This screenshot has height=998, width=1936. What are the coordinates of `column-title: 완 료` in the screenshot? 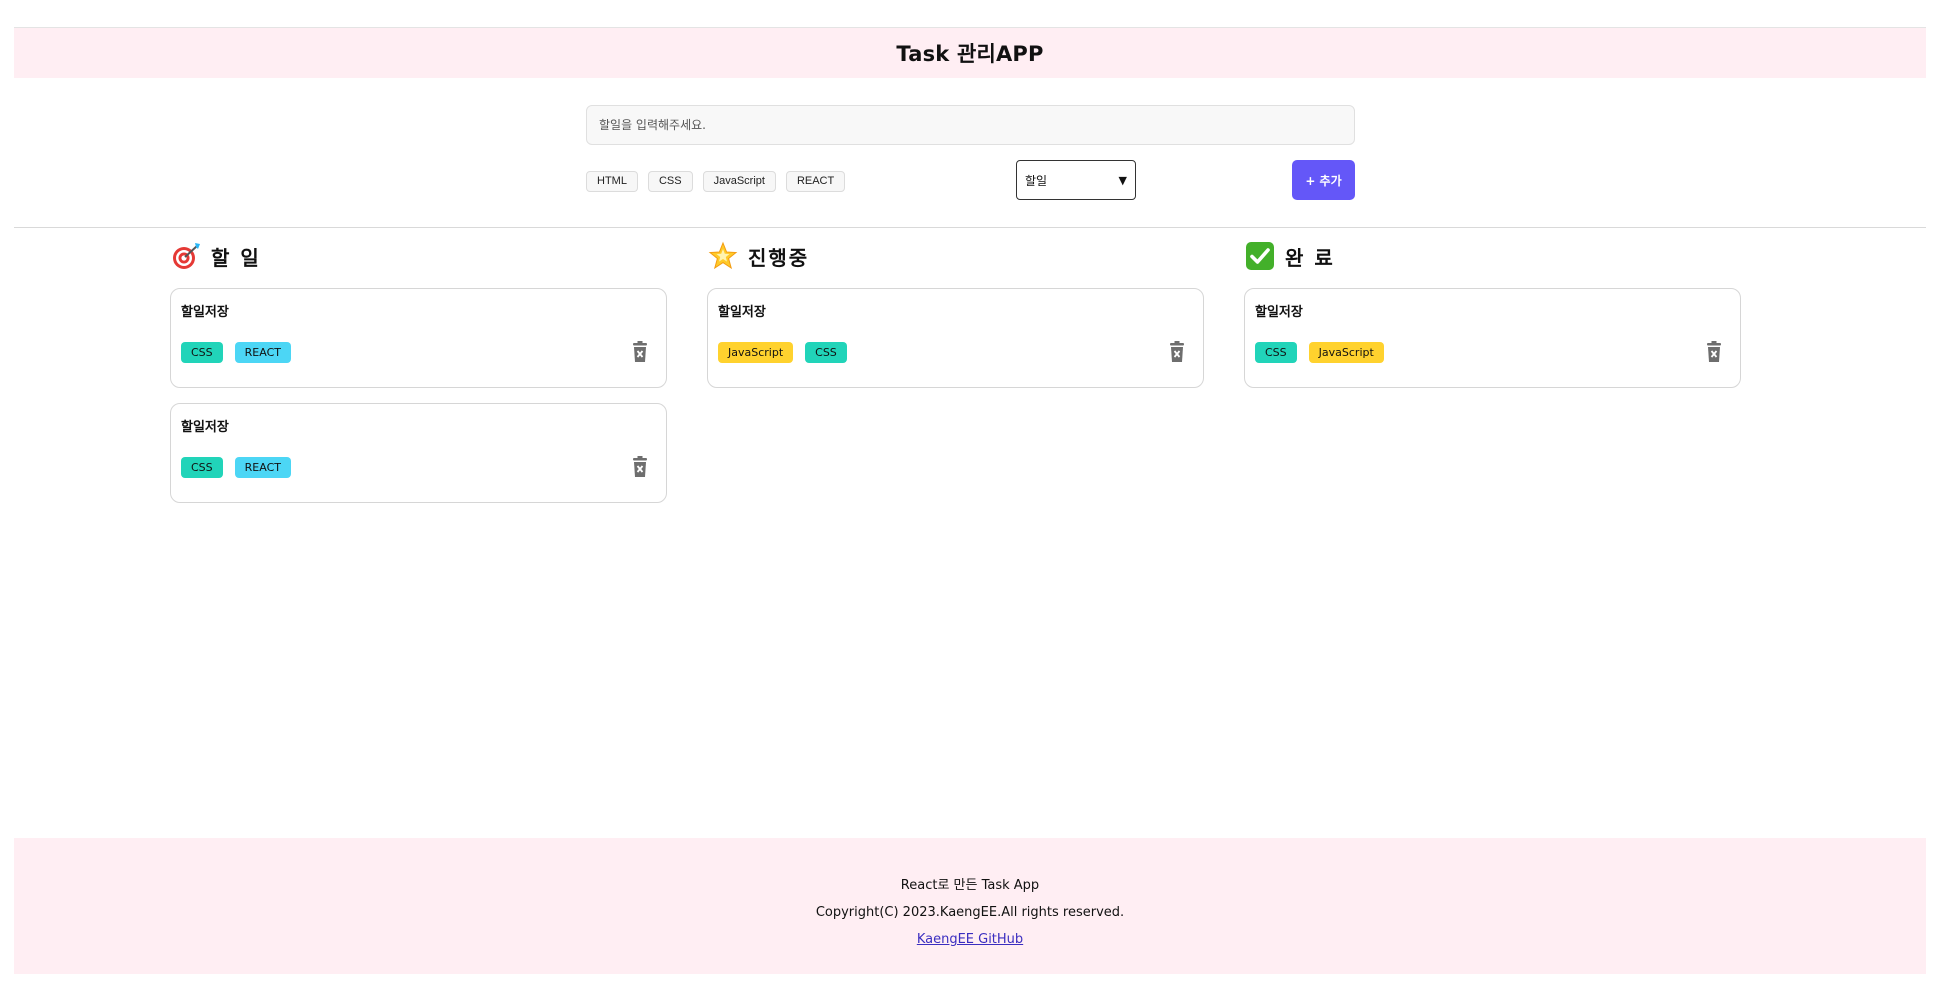 It's located at (1310, 257).